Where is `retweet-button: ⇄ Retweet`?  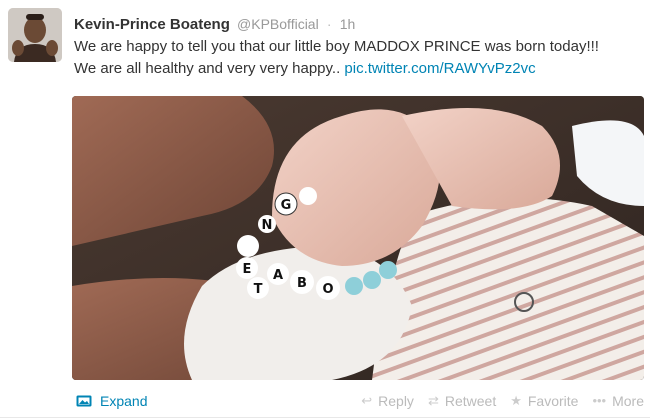 retweet-button: ⇄ Retweet is located at coordinates (462, 401).